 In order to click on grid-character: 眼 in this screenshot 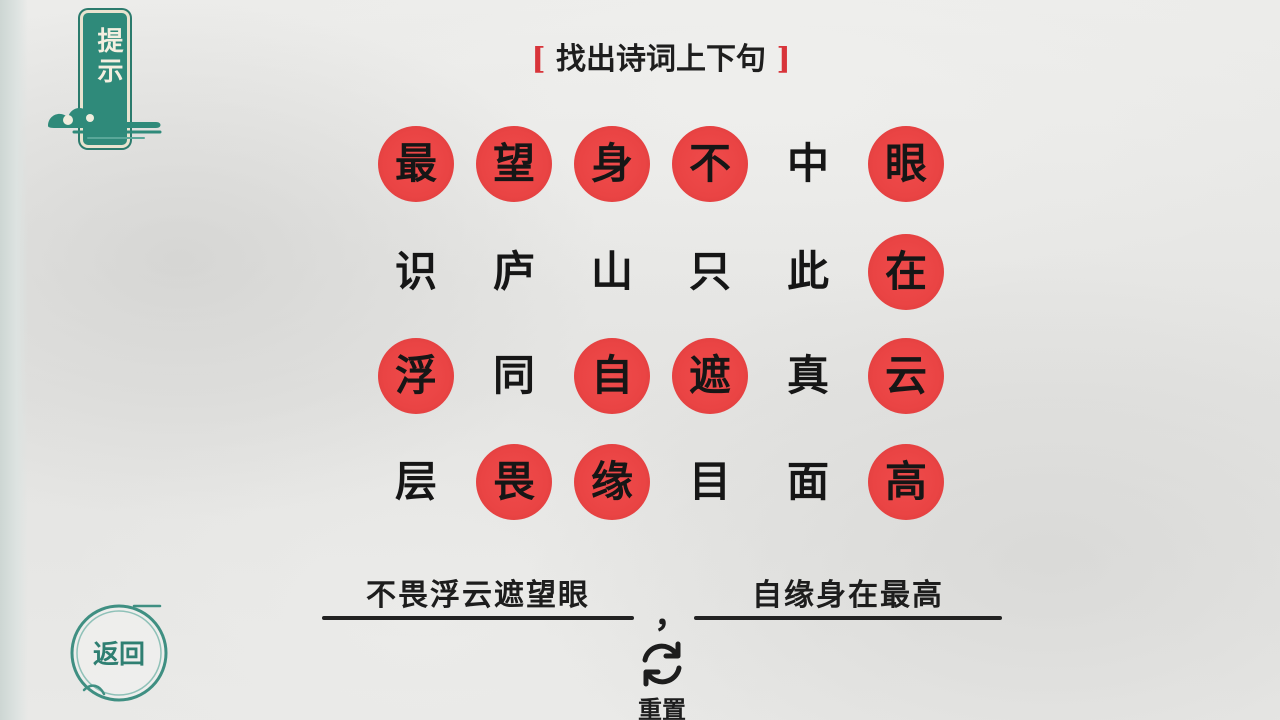, I will do `click(905, 163)`.